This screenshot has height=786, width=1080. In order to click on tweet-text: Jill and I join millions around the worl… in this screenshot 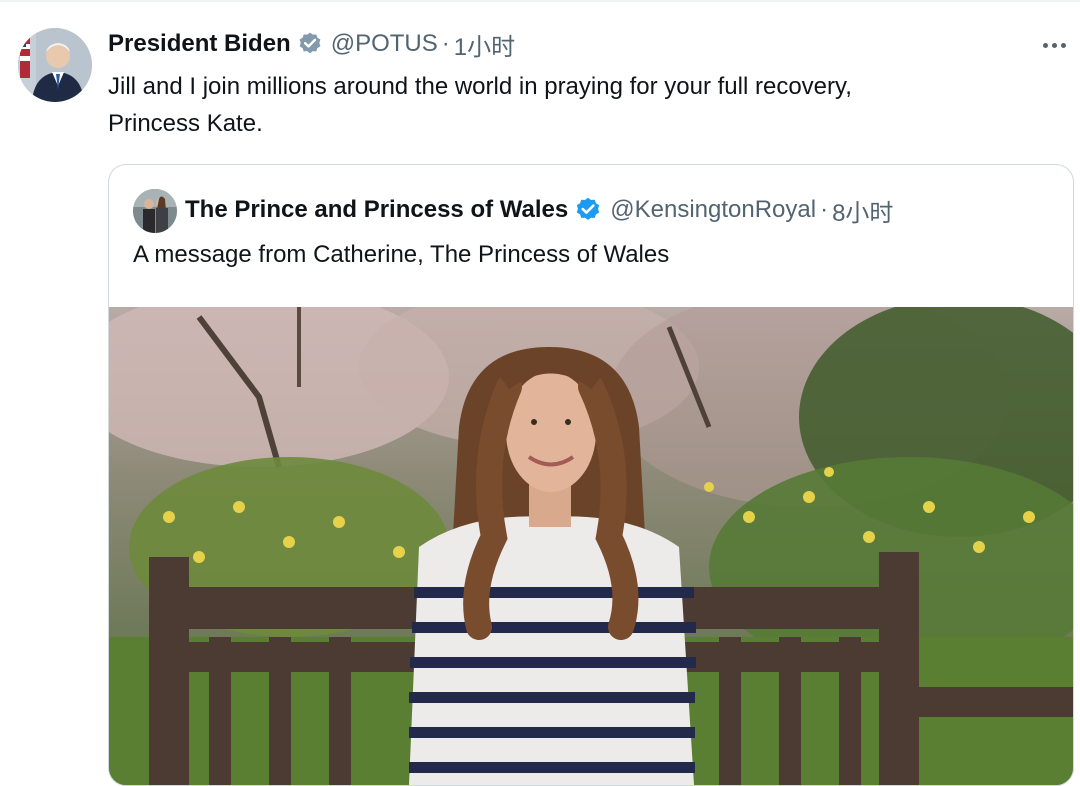, I will do `click(578, 105)`.